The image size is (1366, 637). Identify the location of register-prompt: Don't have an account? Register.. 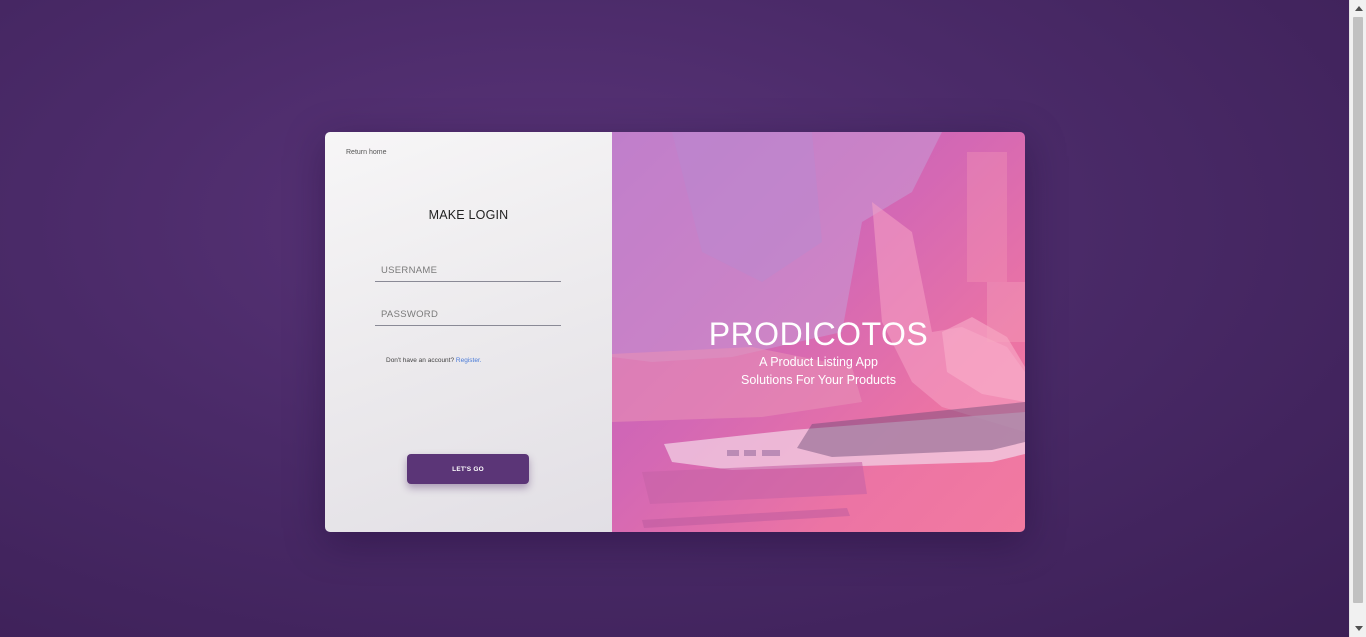
(434, 360).